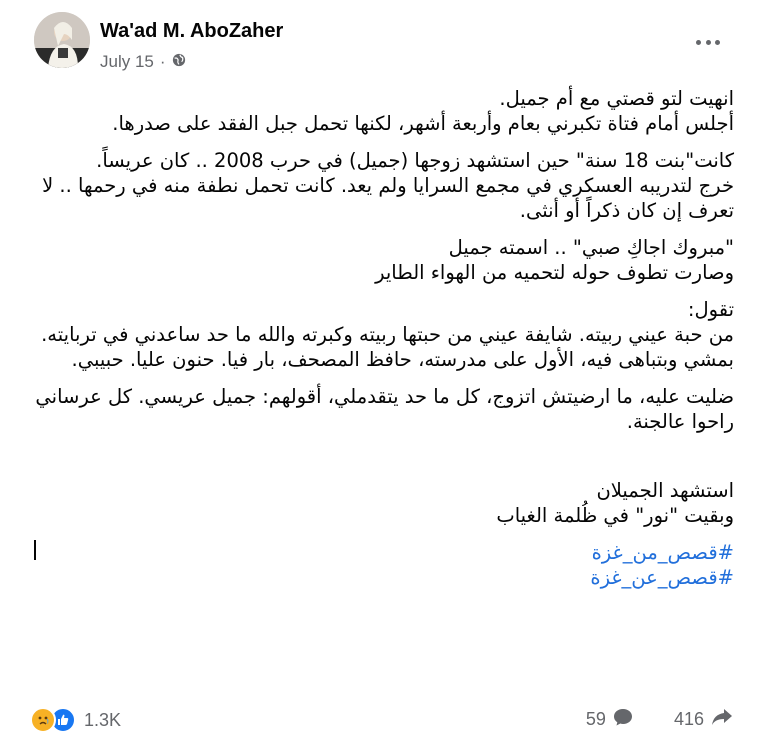 Image resolution: width=760 pixels, height=743 pixels. What do you see at coordinates (623, 719) in the screenshot?
I see `comment-icon` at bounding box center [623, 719].